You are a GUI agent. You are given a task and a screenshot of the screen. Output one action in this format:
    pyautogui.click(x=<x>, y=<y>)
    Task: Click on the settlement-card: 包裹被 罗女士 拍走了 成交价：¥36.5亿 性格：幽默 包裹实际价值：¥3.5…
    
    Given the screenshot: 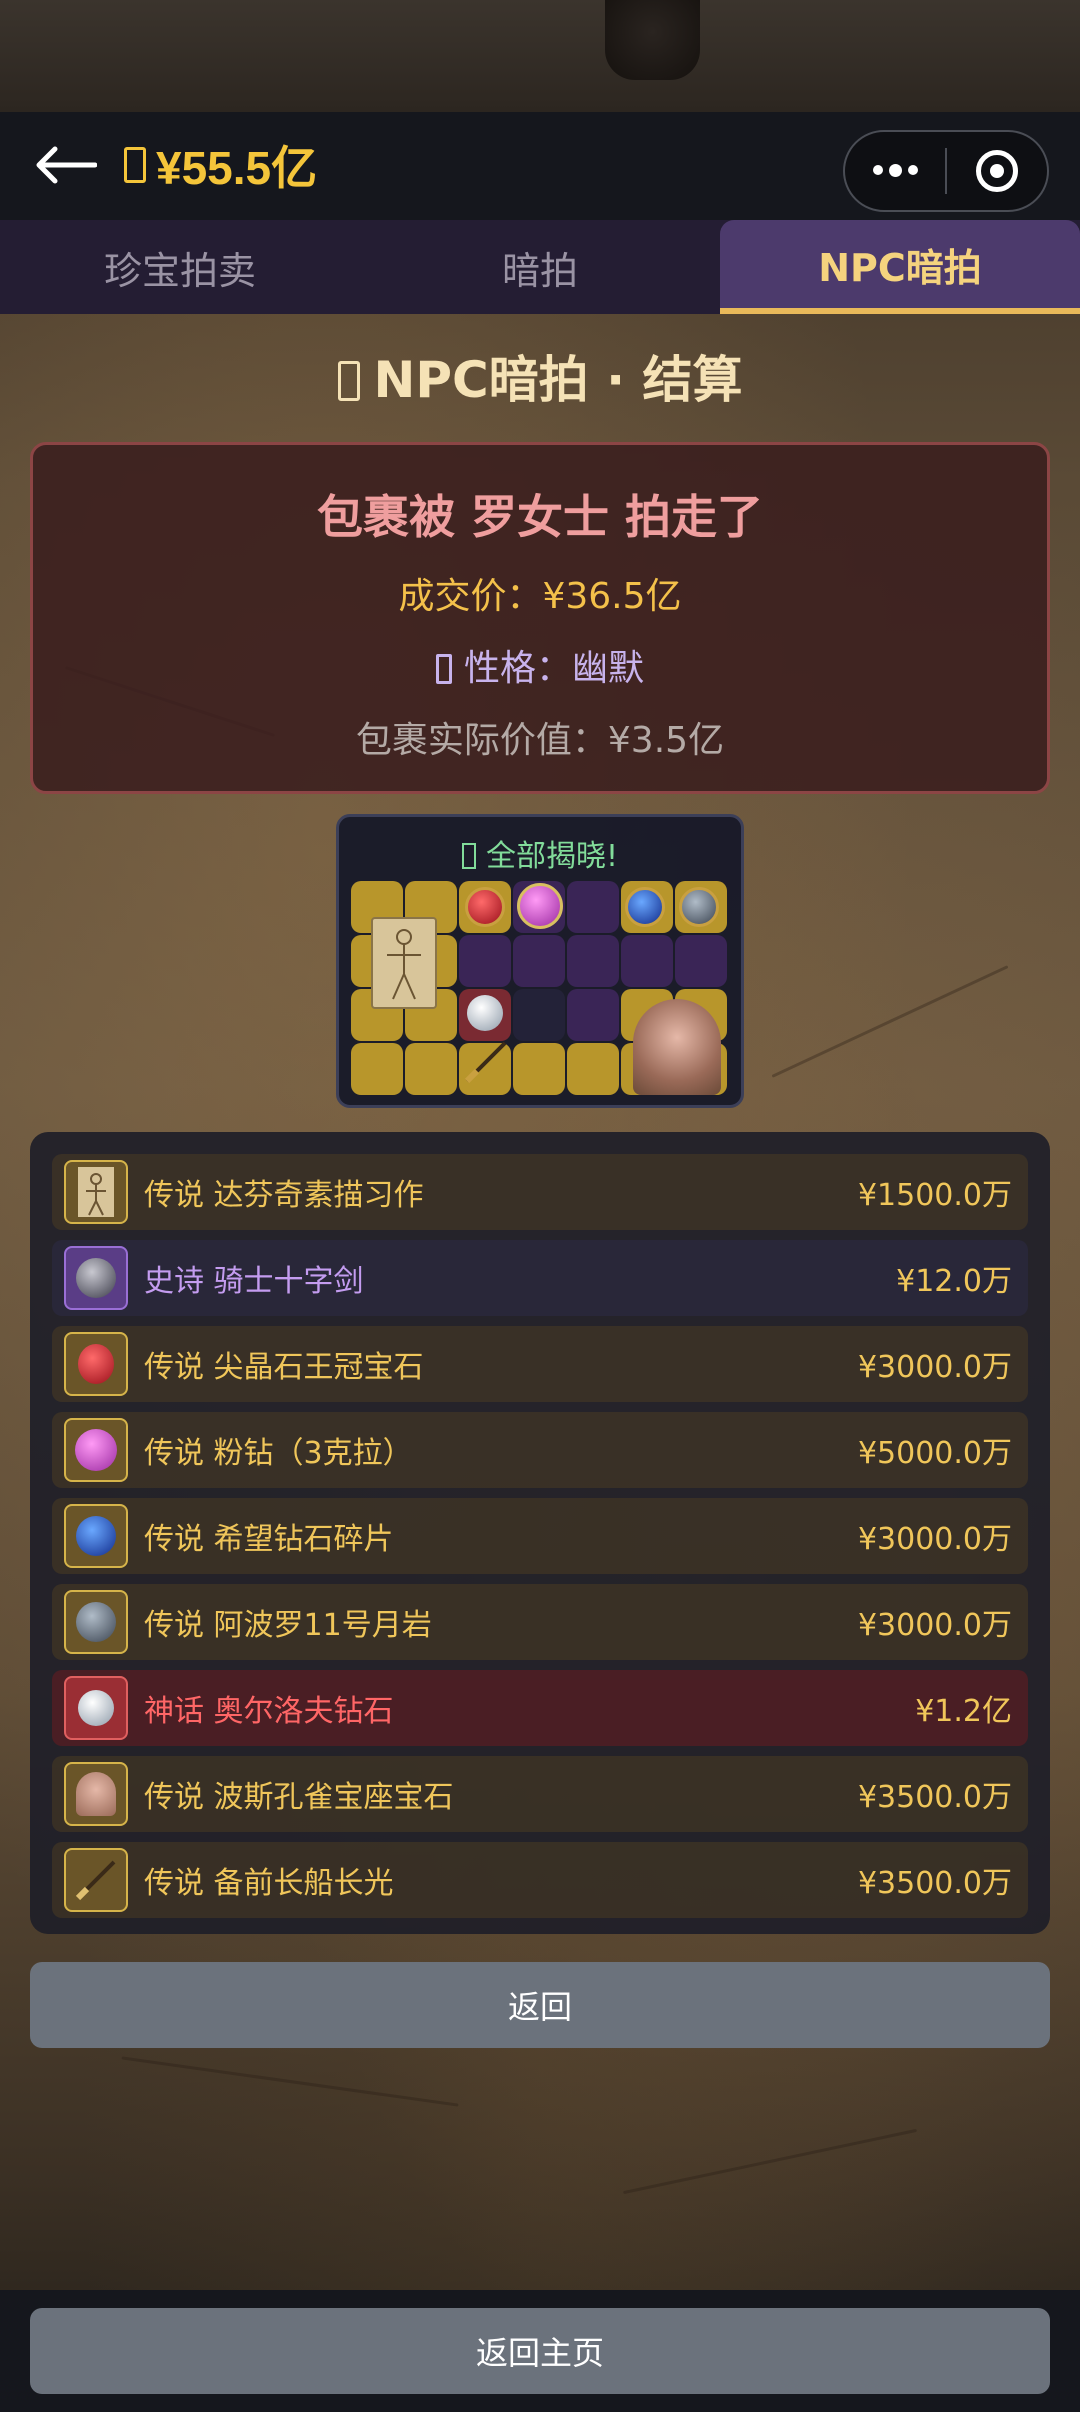 What is the action you would take?
    pyautogui.click(x=540, y=618)
    